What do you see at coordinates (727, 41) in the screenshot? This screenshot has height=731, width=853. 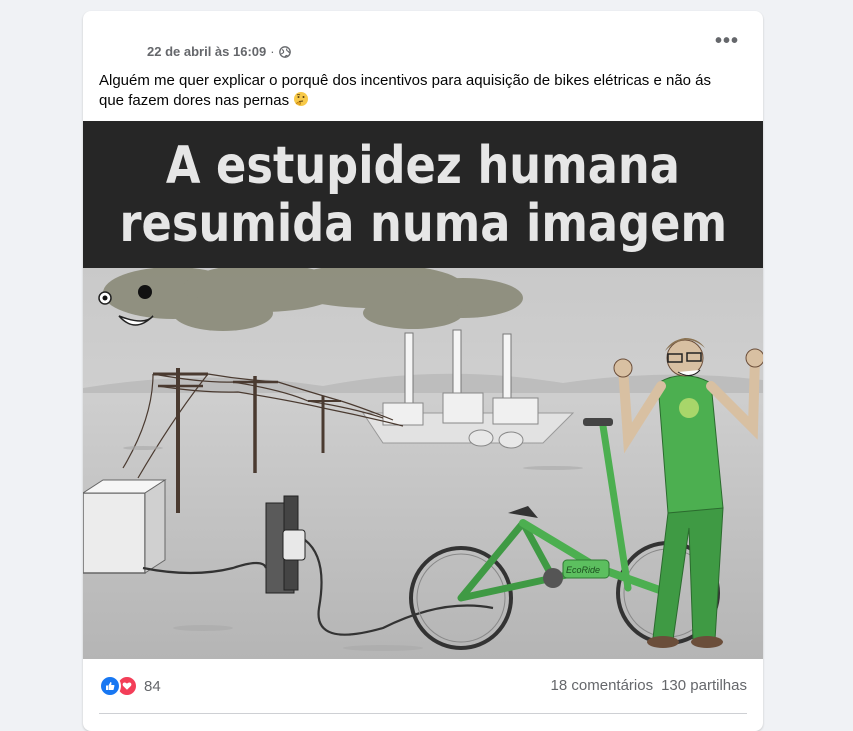 I see `more-options-icon: •••` at bounding box center [727, 41].